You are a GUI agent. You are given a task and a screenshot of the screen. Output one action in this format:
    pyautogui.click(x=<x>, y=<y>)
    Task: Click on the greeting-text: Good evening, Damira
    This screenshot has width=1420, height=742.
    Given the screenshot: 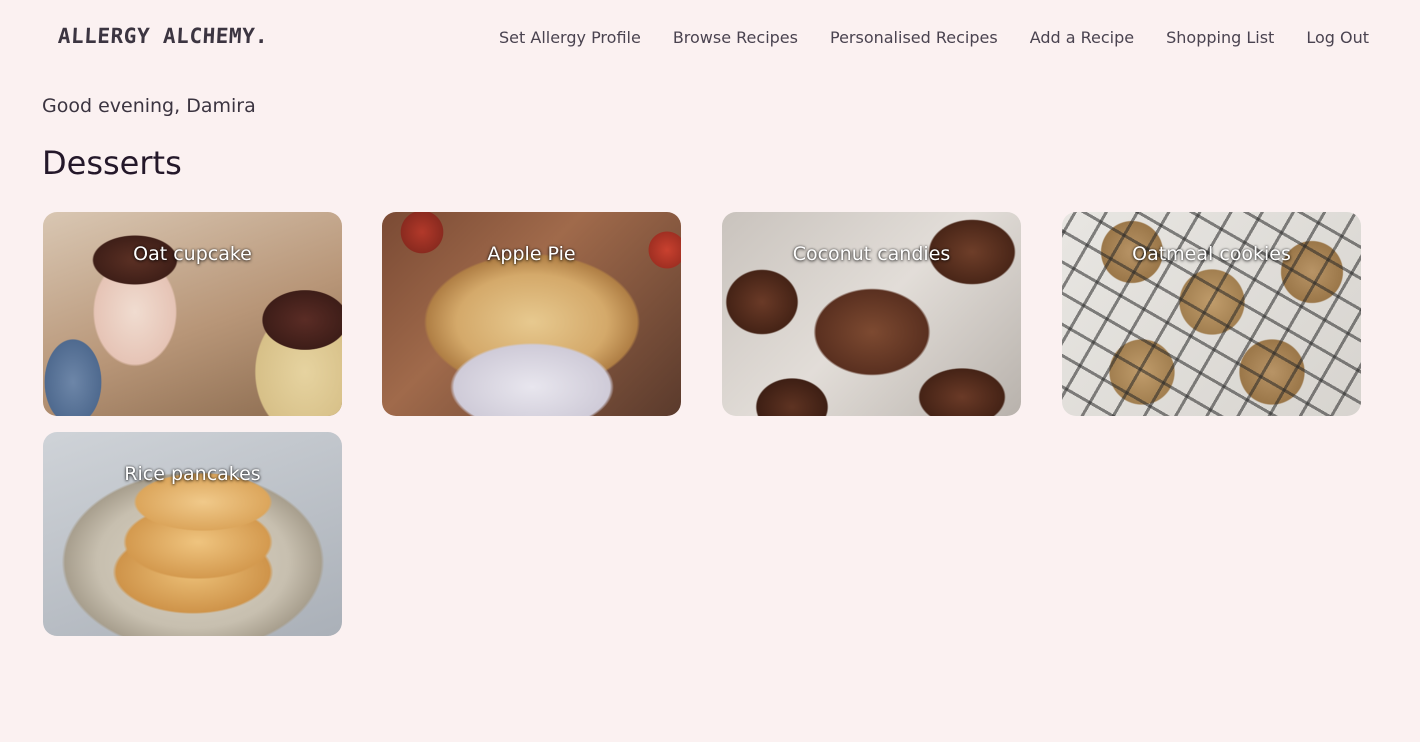 What is the action you would take?
    pyautogui.click(x=149, y=106)
    